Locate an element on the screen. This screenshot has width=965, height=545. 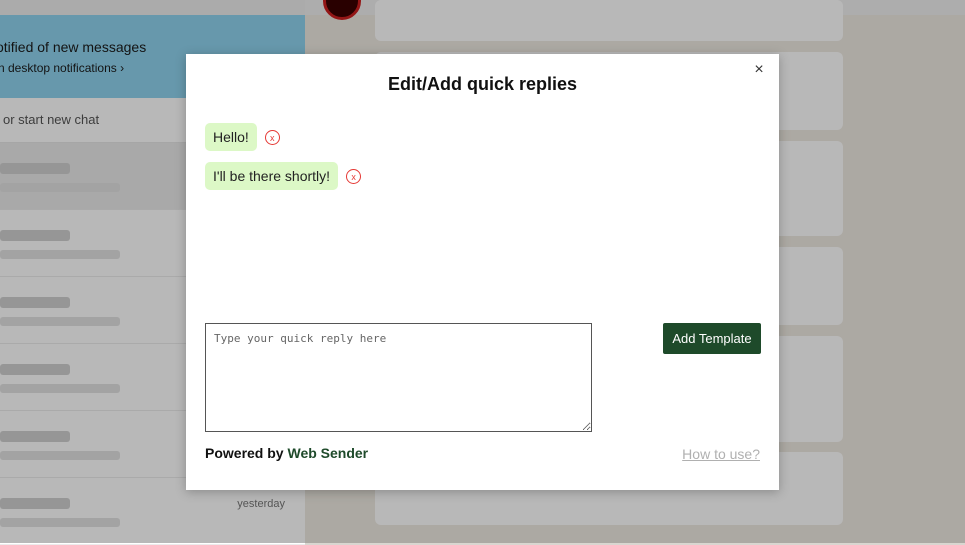
quick-reply-item: I'll be there shortly! x is located at coordinates (283, 176).